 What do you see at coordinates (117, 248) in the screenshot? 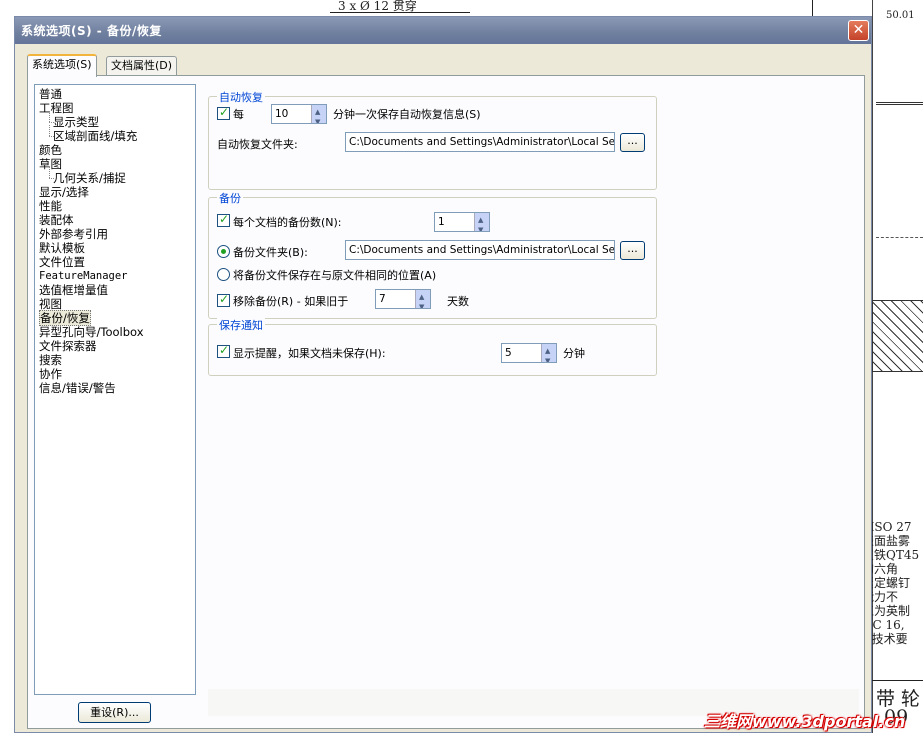
I see `tree-item-default-templates: 默认模板` at bounding box center [117, 248].